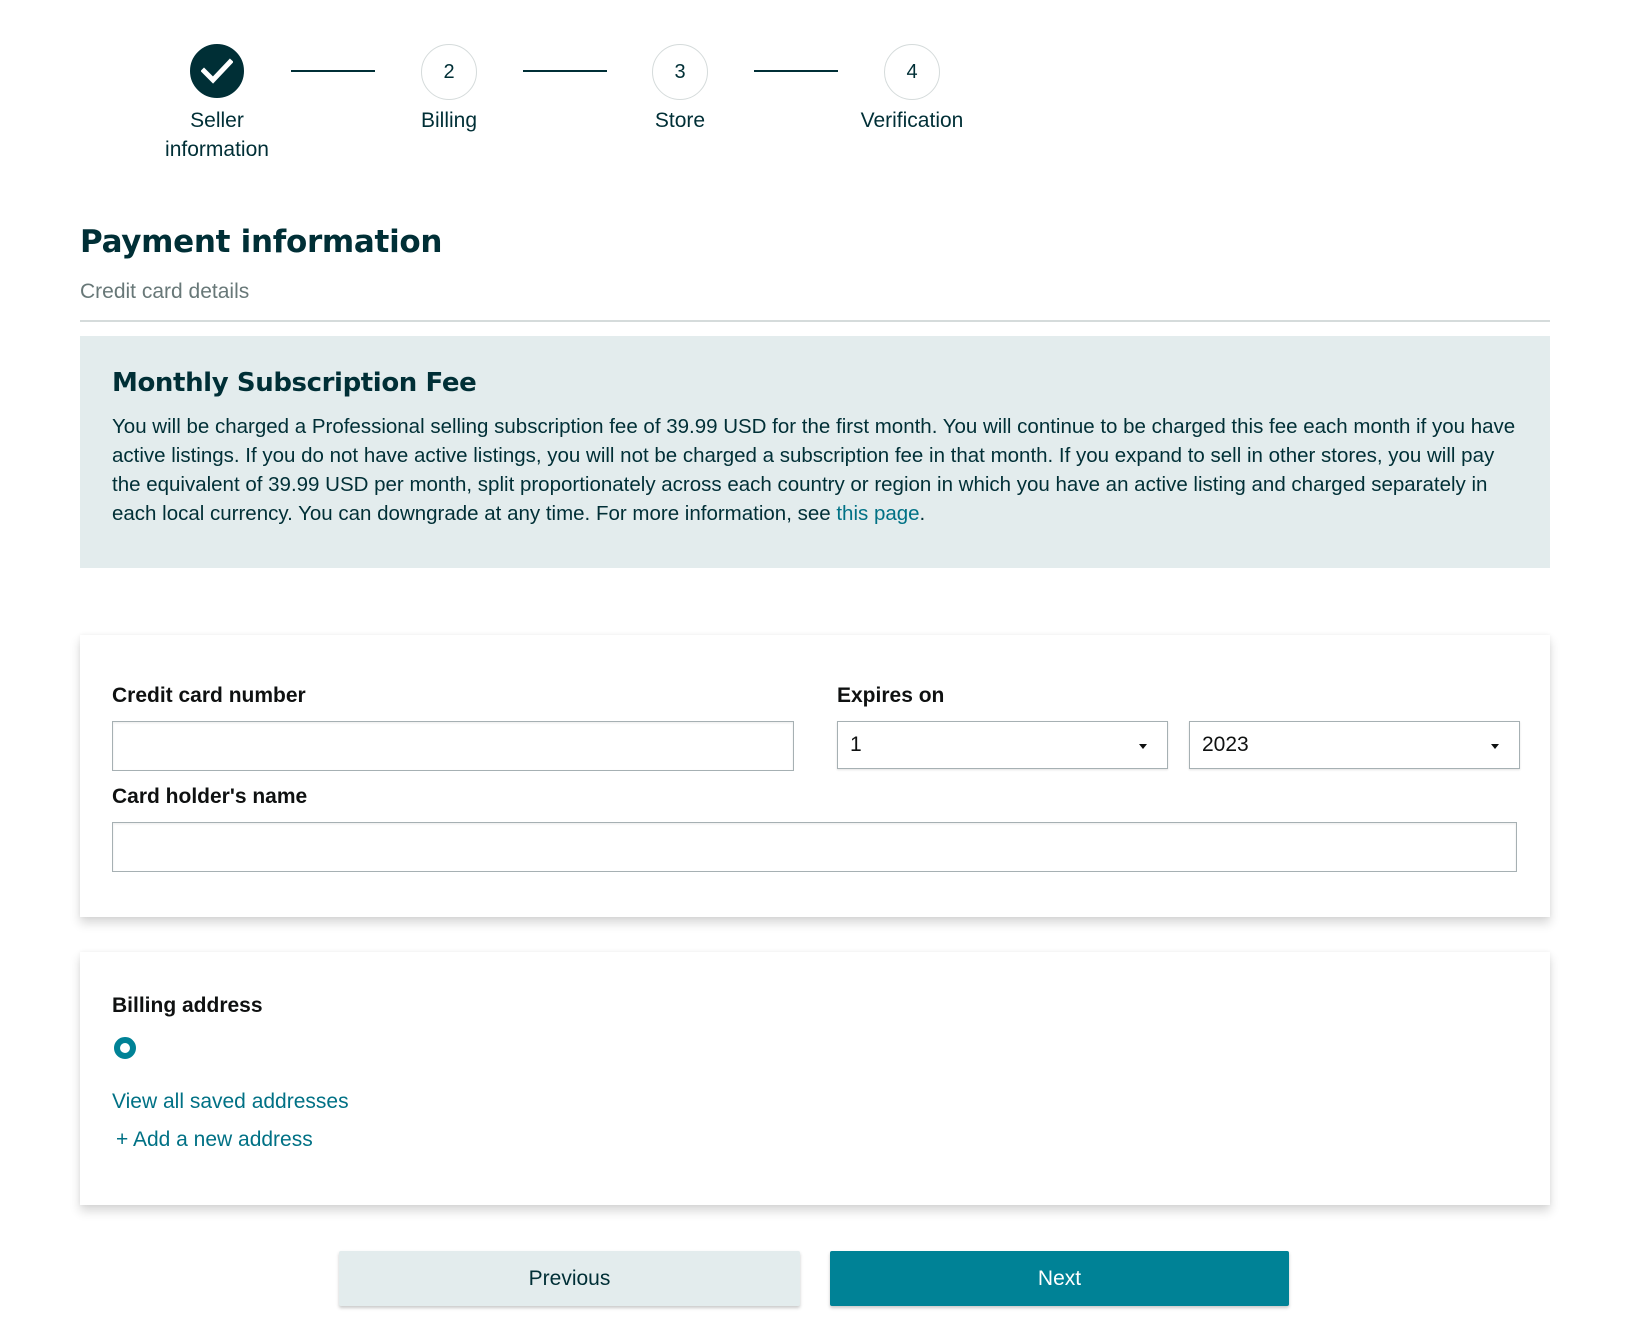 This screenshot has width=1638, height=1336. I want to click on page-title: Payment information, so click(261, 242).